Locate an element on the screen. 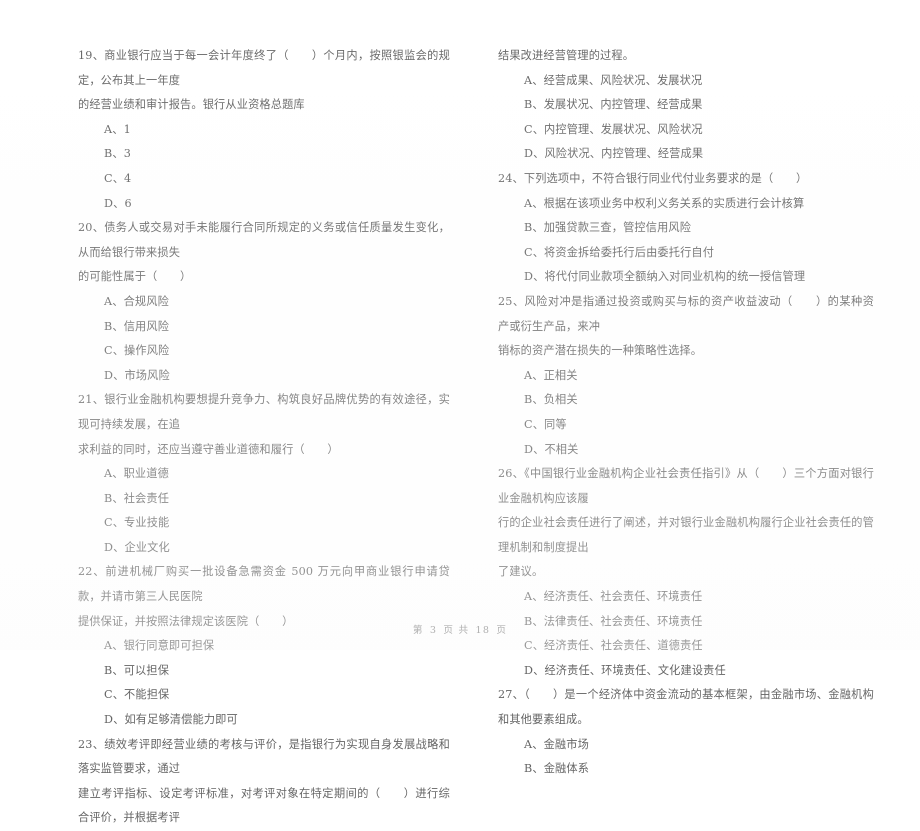 The width and height of the screenshot is (920, 831). question-25-option-b: B、负相关 is located at coordinates (686, 400).